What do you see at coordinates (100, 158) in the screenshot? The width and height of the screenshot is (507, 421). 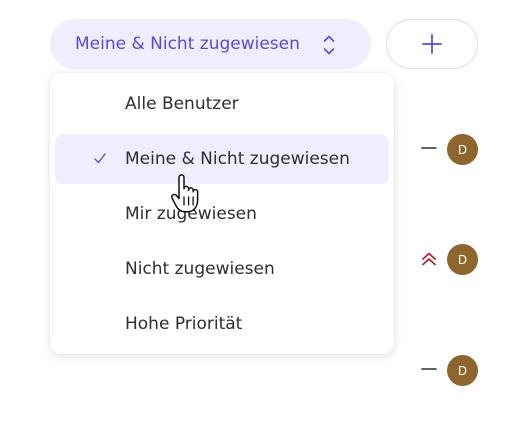 I see `checkmark-icon` at bounding box center [100, 158].